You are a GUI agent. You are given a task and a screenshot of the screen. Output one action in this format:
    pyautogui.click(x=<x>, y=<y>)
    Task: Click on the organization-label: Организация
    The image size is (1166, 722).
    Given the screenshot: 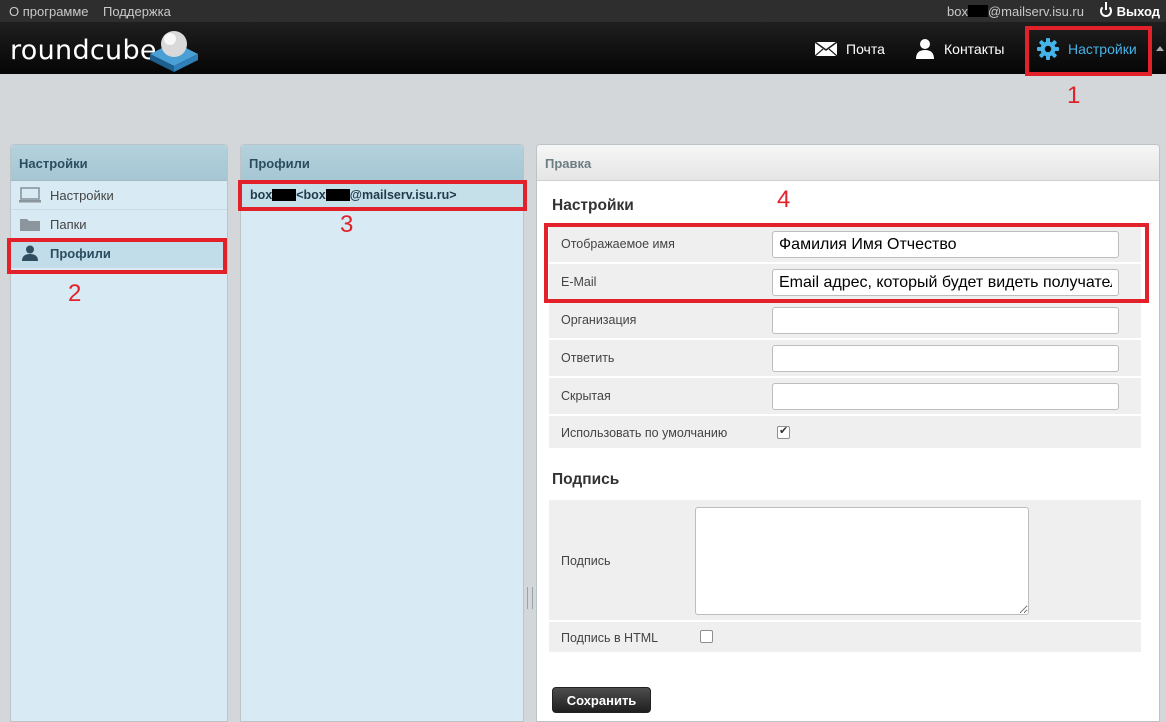 What is the action you would take?
    pyautogui.click(x=599, y=320)
    